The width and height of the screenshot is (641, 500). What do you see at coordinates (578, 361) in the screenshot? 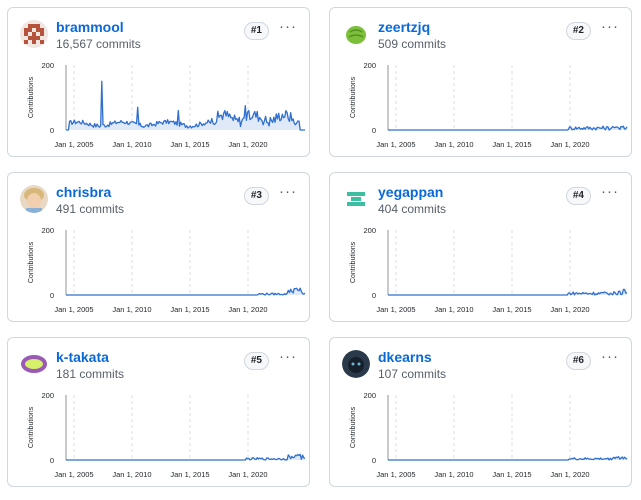
I see `rank-badge: #6` at bounding box center [578, 361].